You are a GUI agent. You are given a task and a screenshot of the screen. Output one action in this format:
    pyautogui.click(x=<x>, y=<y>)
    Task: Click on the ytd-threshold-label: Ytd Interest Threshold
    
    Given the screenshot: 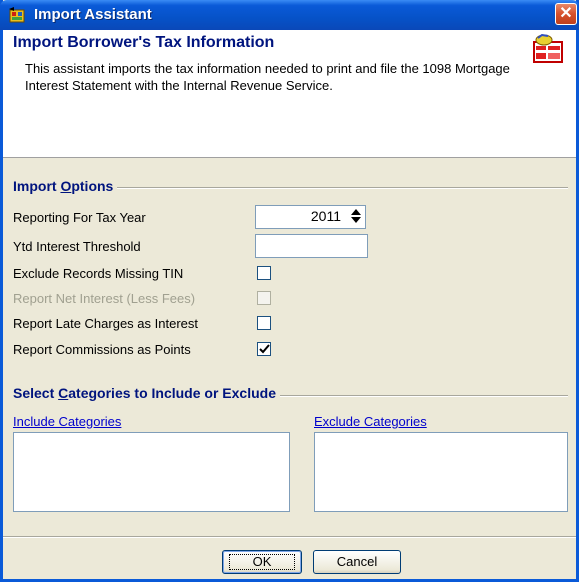 What is the action you would take?
    pyautogui.click(x=77, y=246)
    